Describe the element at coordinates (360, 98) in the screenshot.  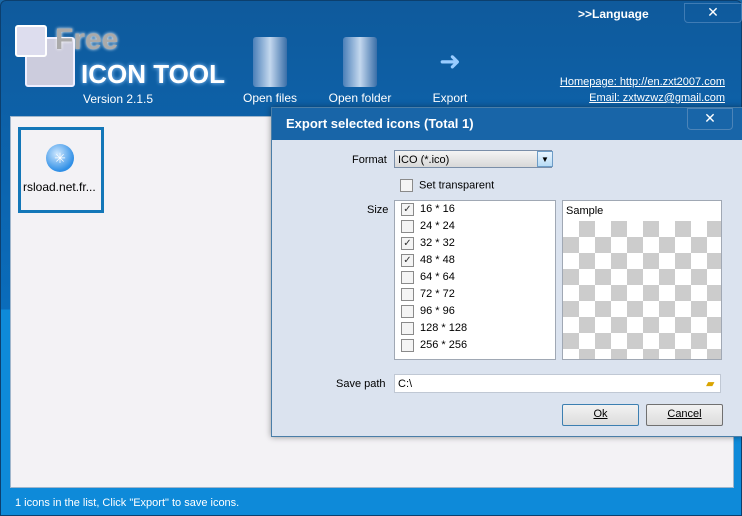
I see `open-folder-label: Open folder` at that location.